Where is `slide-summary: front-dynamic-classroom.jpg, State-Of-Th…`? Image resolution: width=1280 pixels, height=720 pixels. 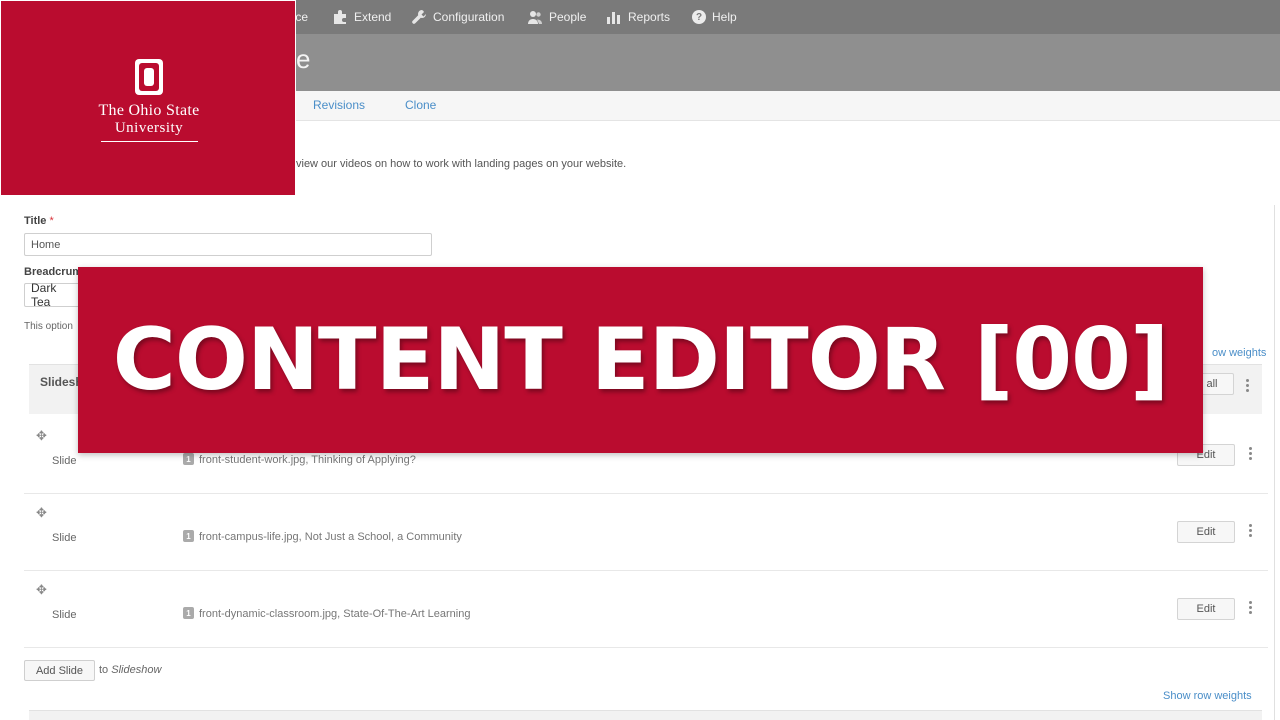
slide-summary: front-dynamic-classroom.jpg, State-Of-Th… is located at coordinates (335, 614).